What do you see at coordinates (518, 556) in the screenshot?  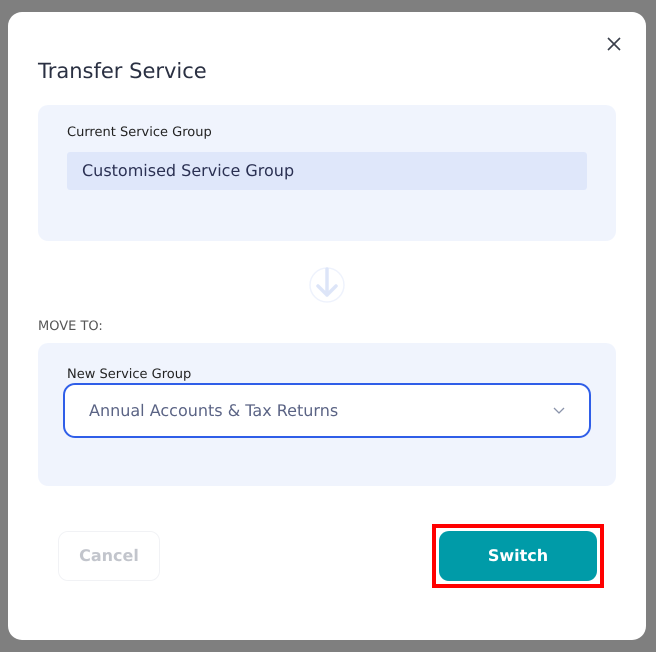 I see `switch-button: Switch` at bounding box center [518, 556].